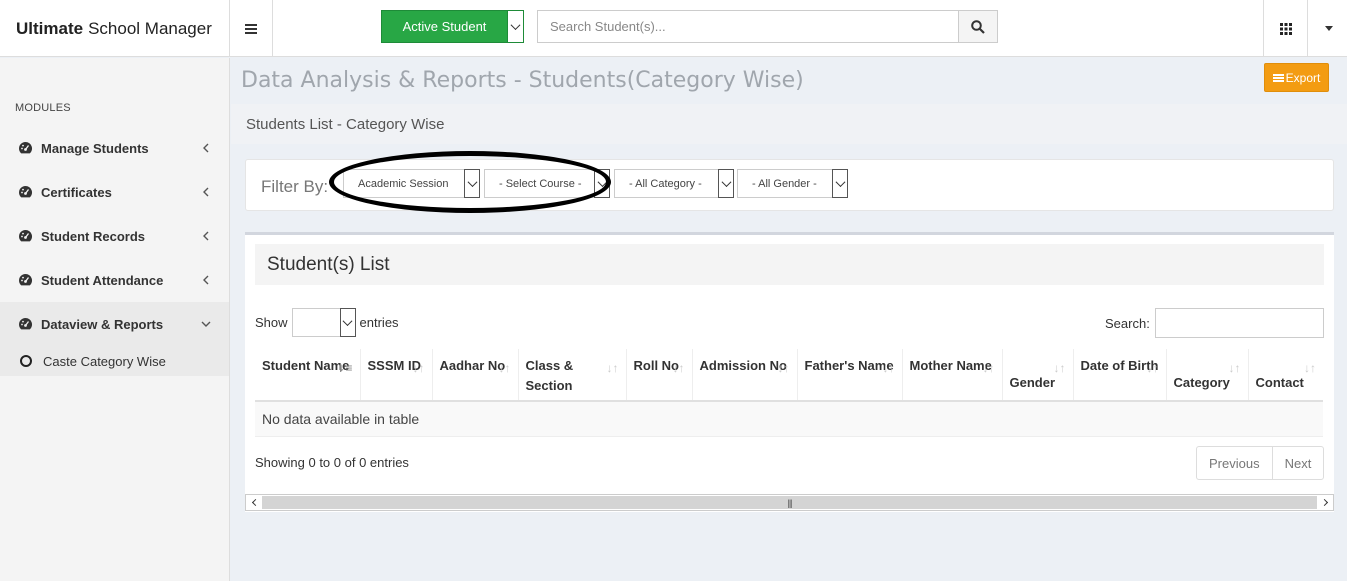 Image resolution: width=1347 pixels, height=581 pixels. I want to click on search-icon, so click(978, 26).